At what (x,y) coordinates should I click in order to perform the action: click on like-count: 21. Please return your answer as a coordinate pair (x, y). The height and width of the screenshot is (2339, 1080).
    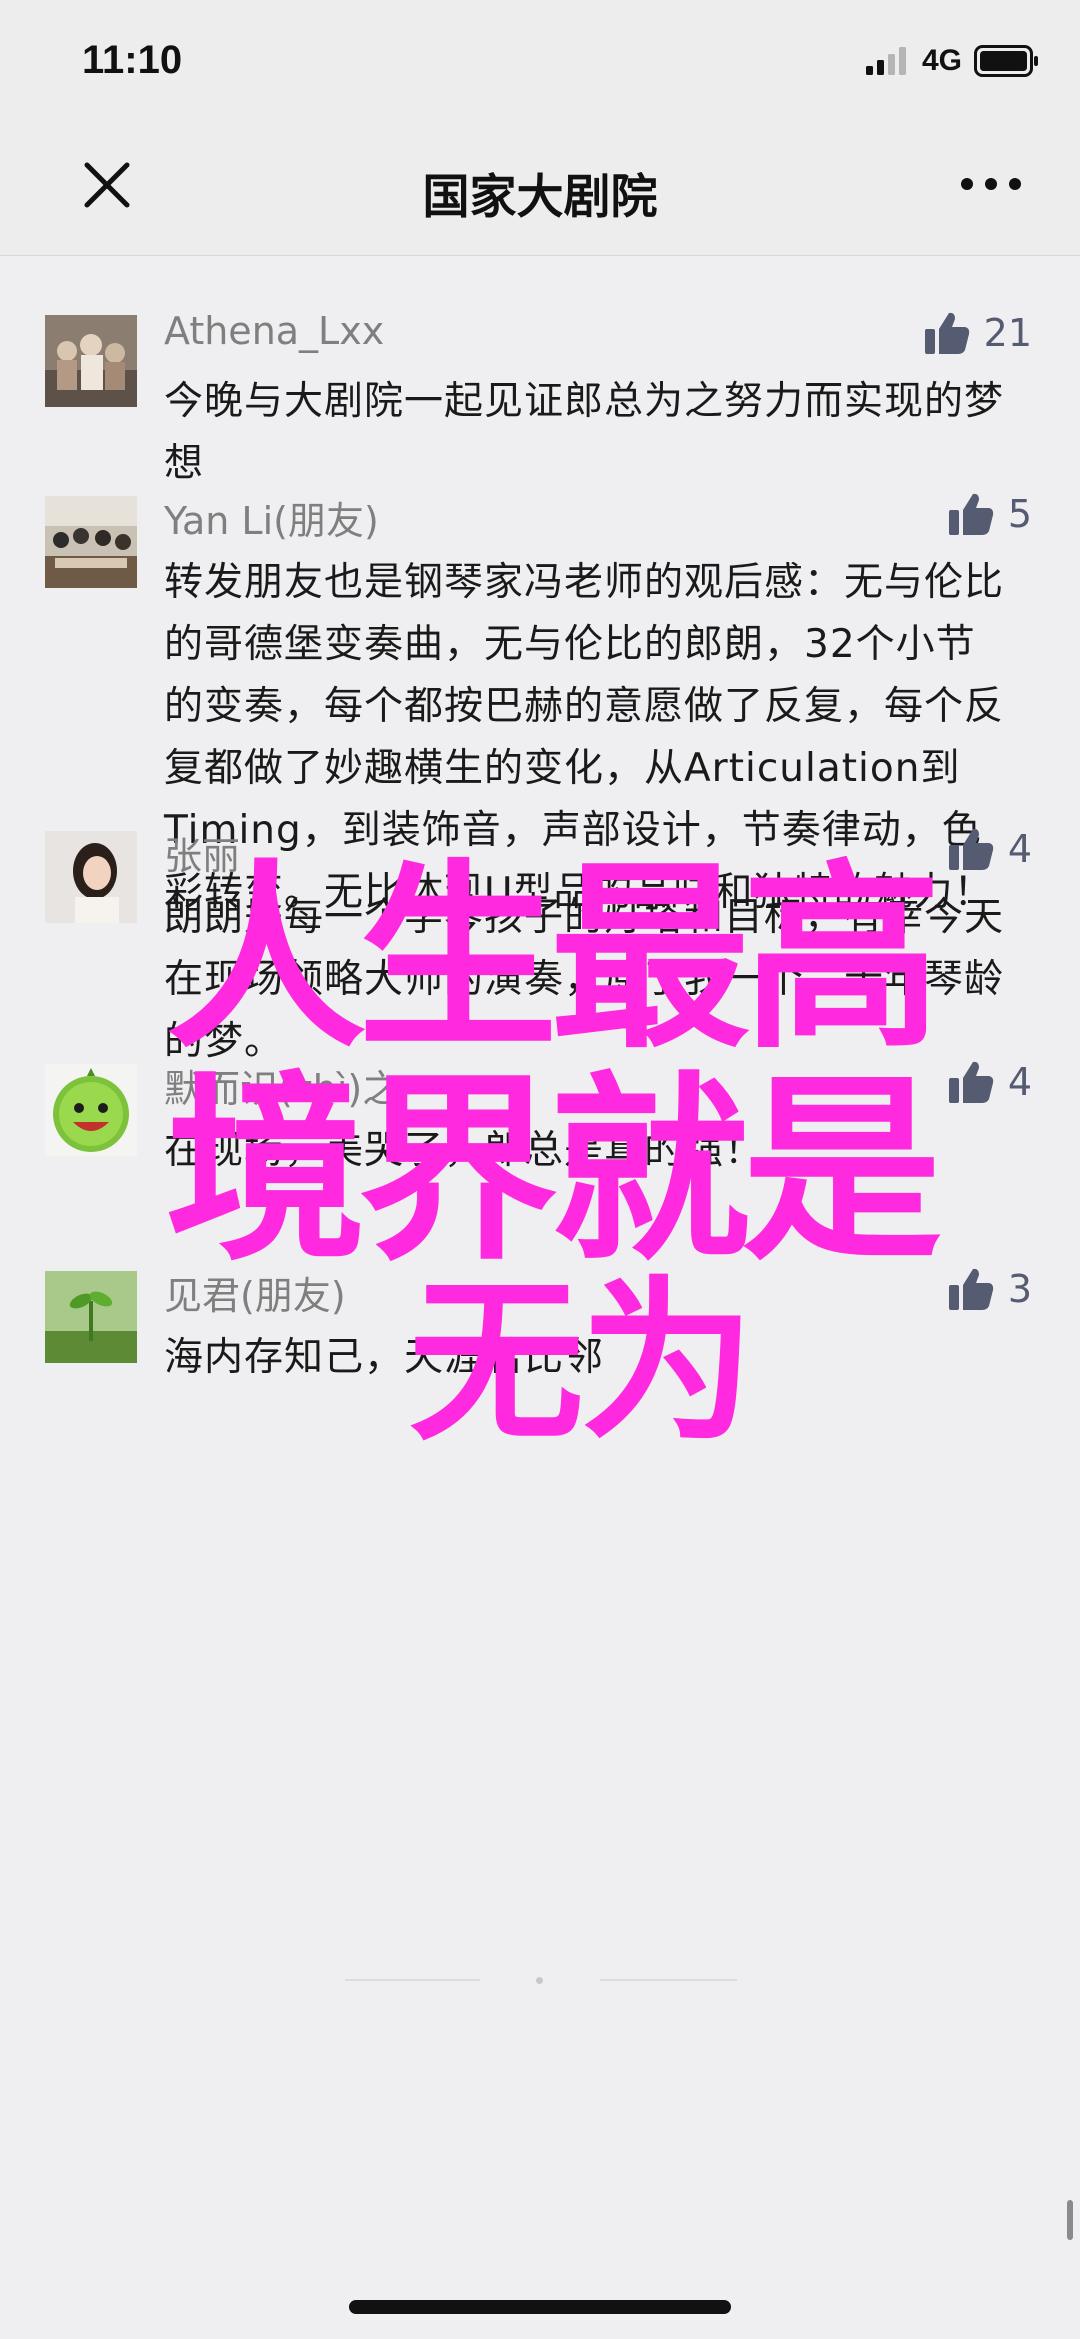
    Looking at the image, I should click on (1007, 333).